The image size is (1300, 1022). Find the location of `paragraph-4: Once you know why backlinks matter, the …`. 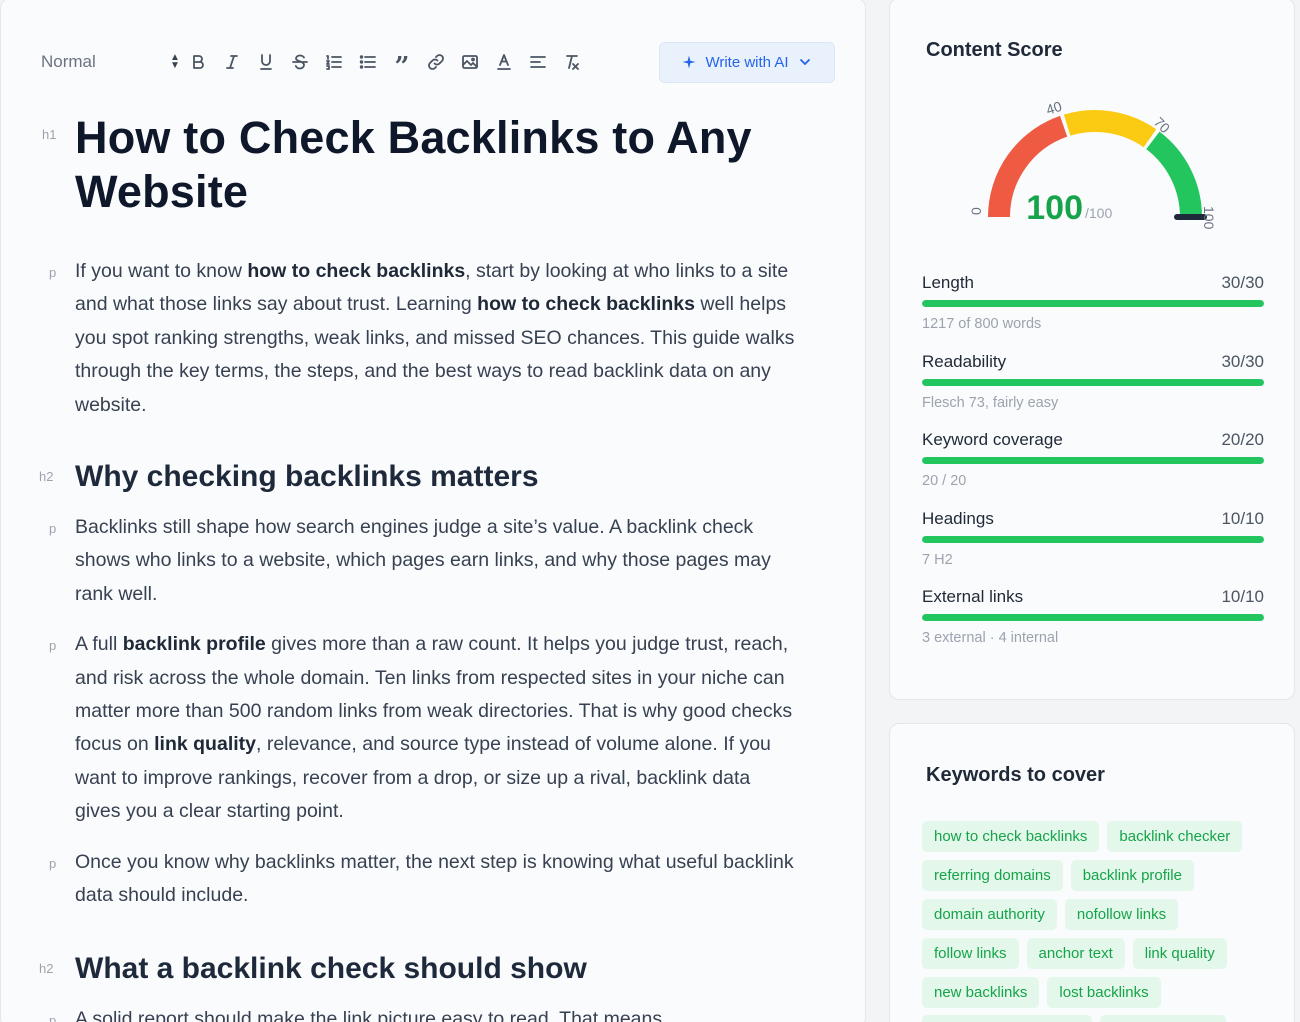

paragraph-4: Once you know why backlinks matter, the … is located at coordinates (437, 879).